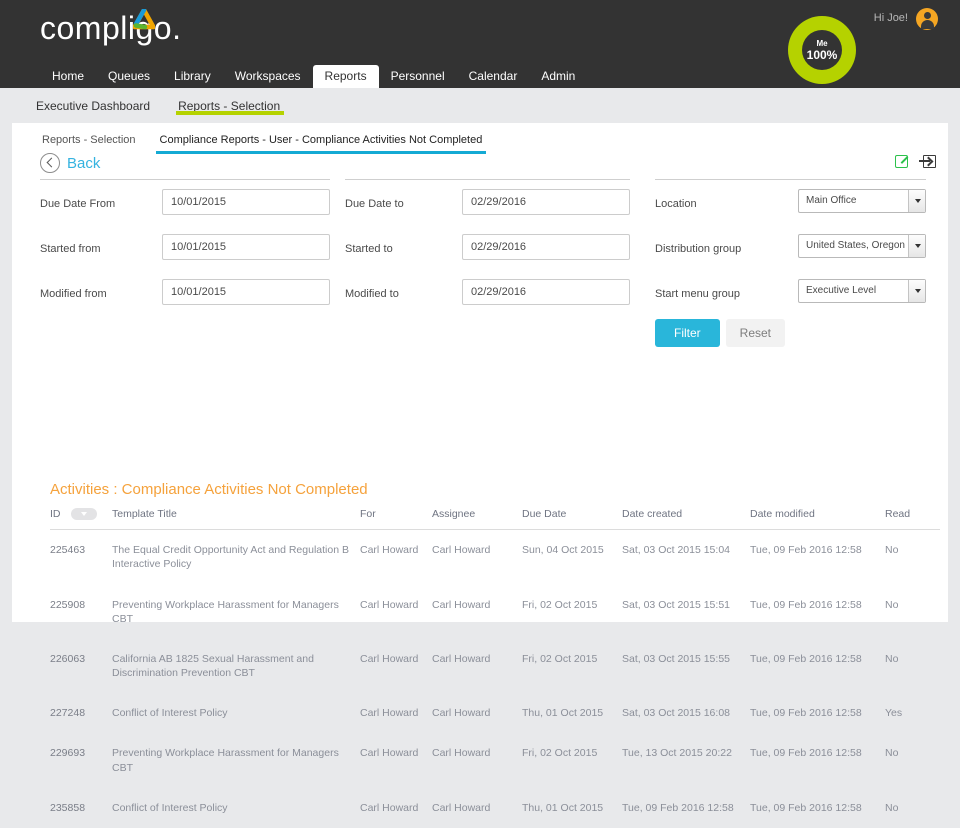  What do you see at coordinates (546, 202) in the screenshot?
I see `due-date-to-input` at bounding box center [546, 202].